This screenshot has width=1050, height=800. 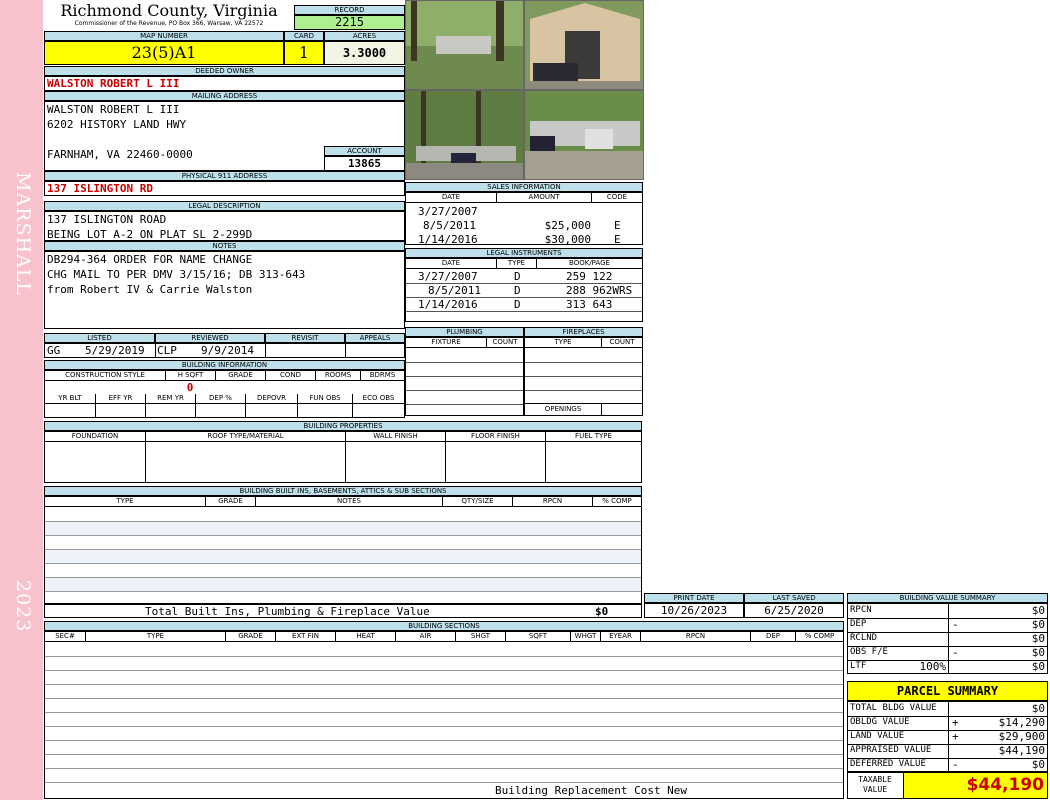 What do you see at coordinates (1038, 764) in the screenshot?
I see `ps-deferred-value: $0` at bounding box center [1038, 764].